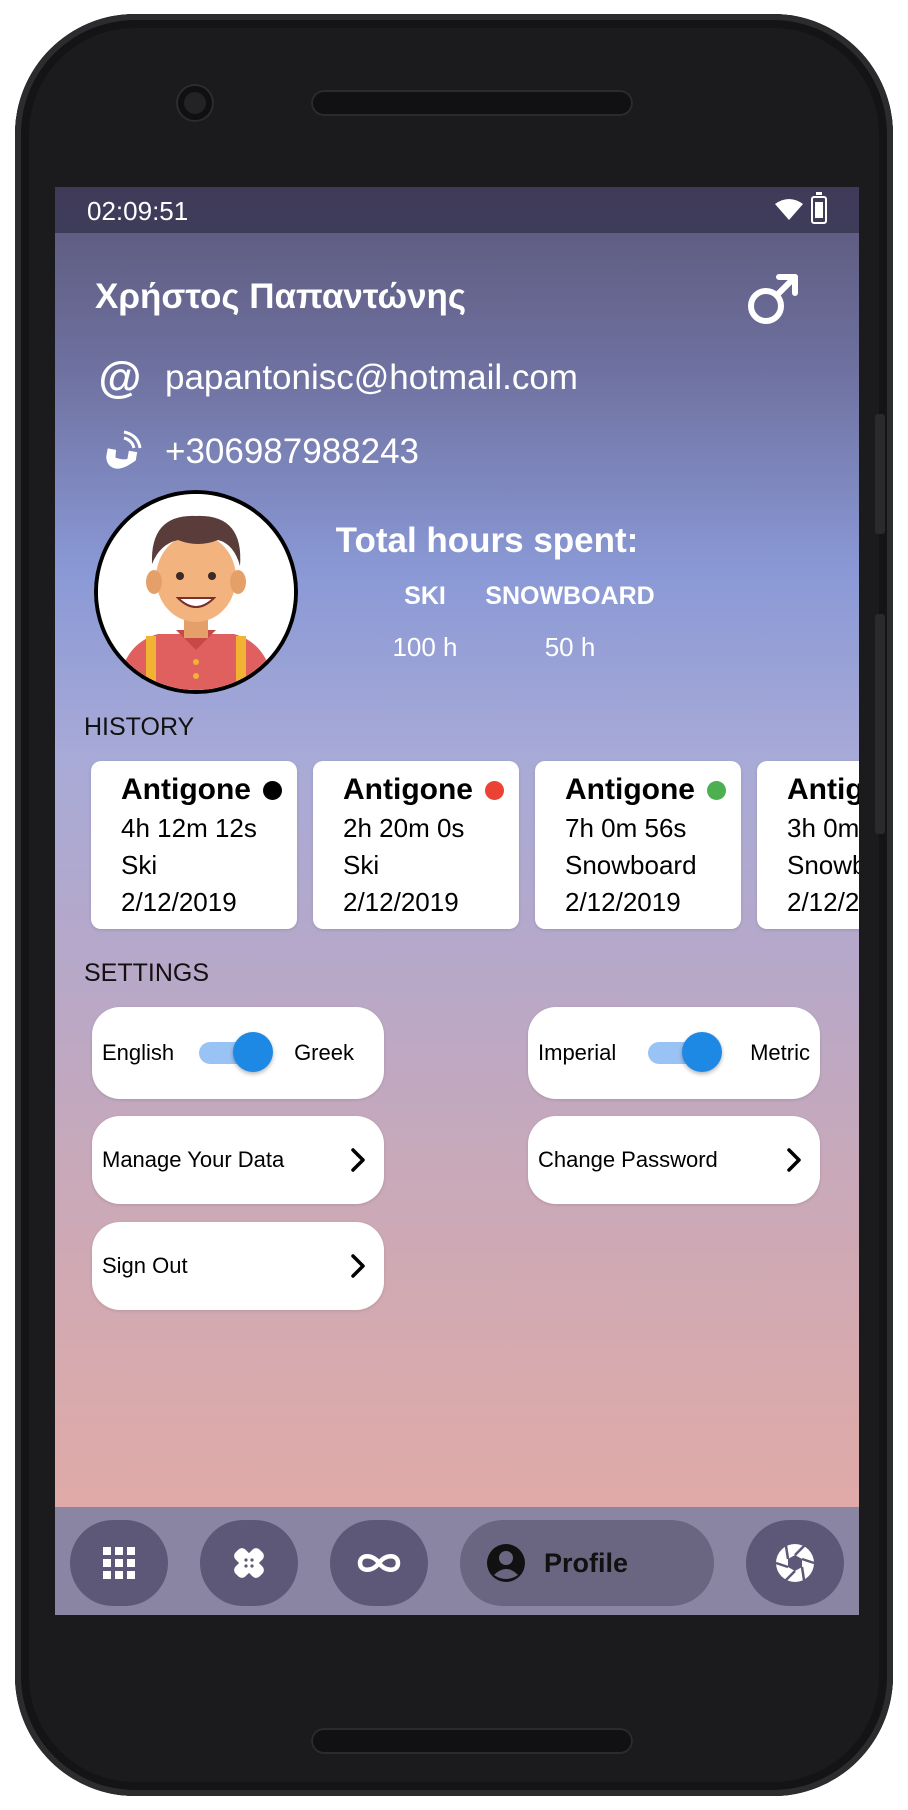 This screenshot has width=908, height=1810. What do you see at coordinates (145, 1265) in the screenshot?
I see `sign-out-label: Sign Out` at bounding box center [145, 1265].